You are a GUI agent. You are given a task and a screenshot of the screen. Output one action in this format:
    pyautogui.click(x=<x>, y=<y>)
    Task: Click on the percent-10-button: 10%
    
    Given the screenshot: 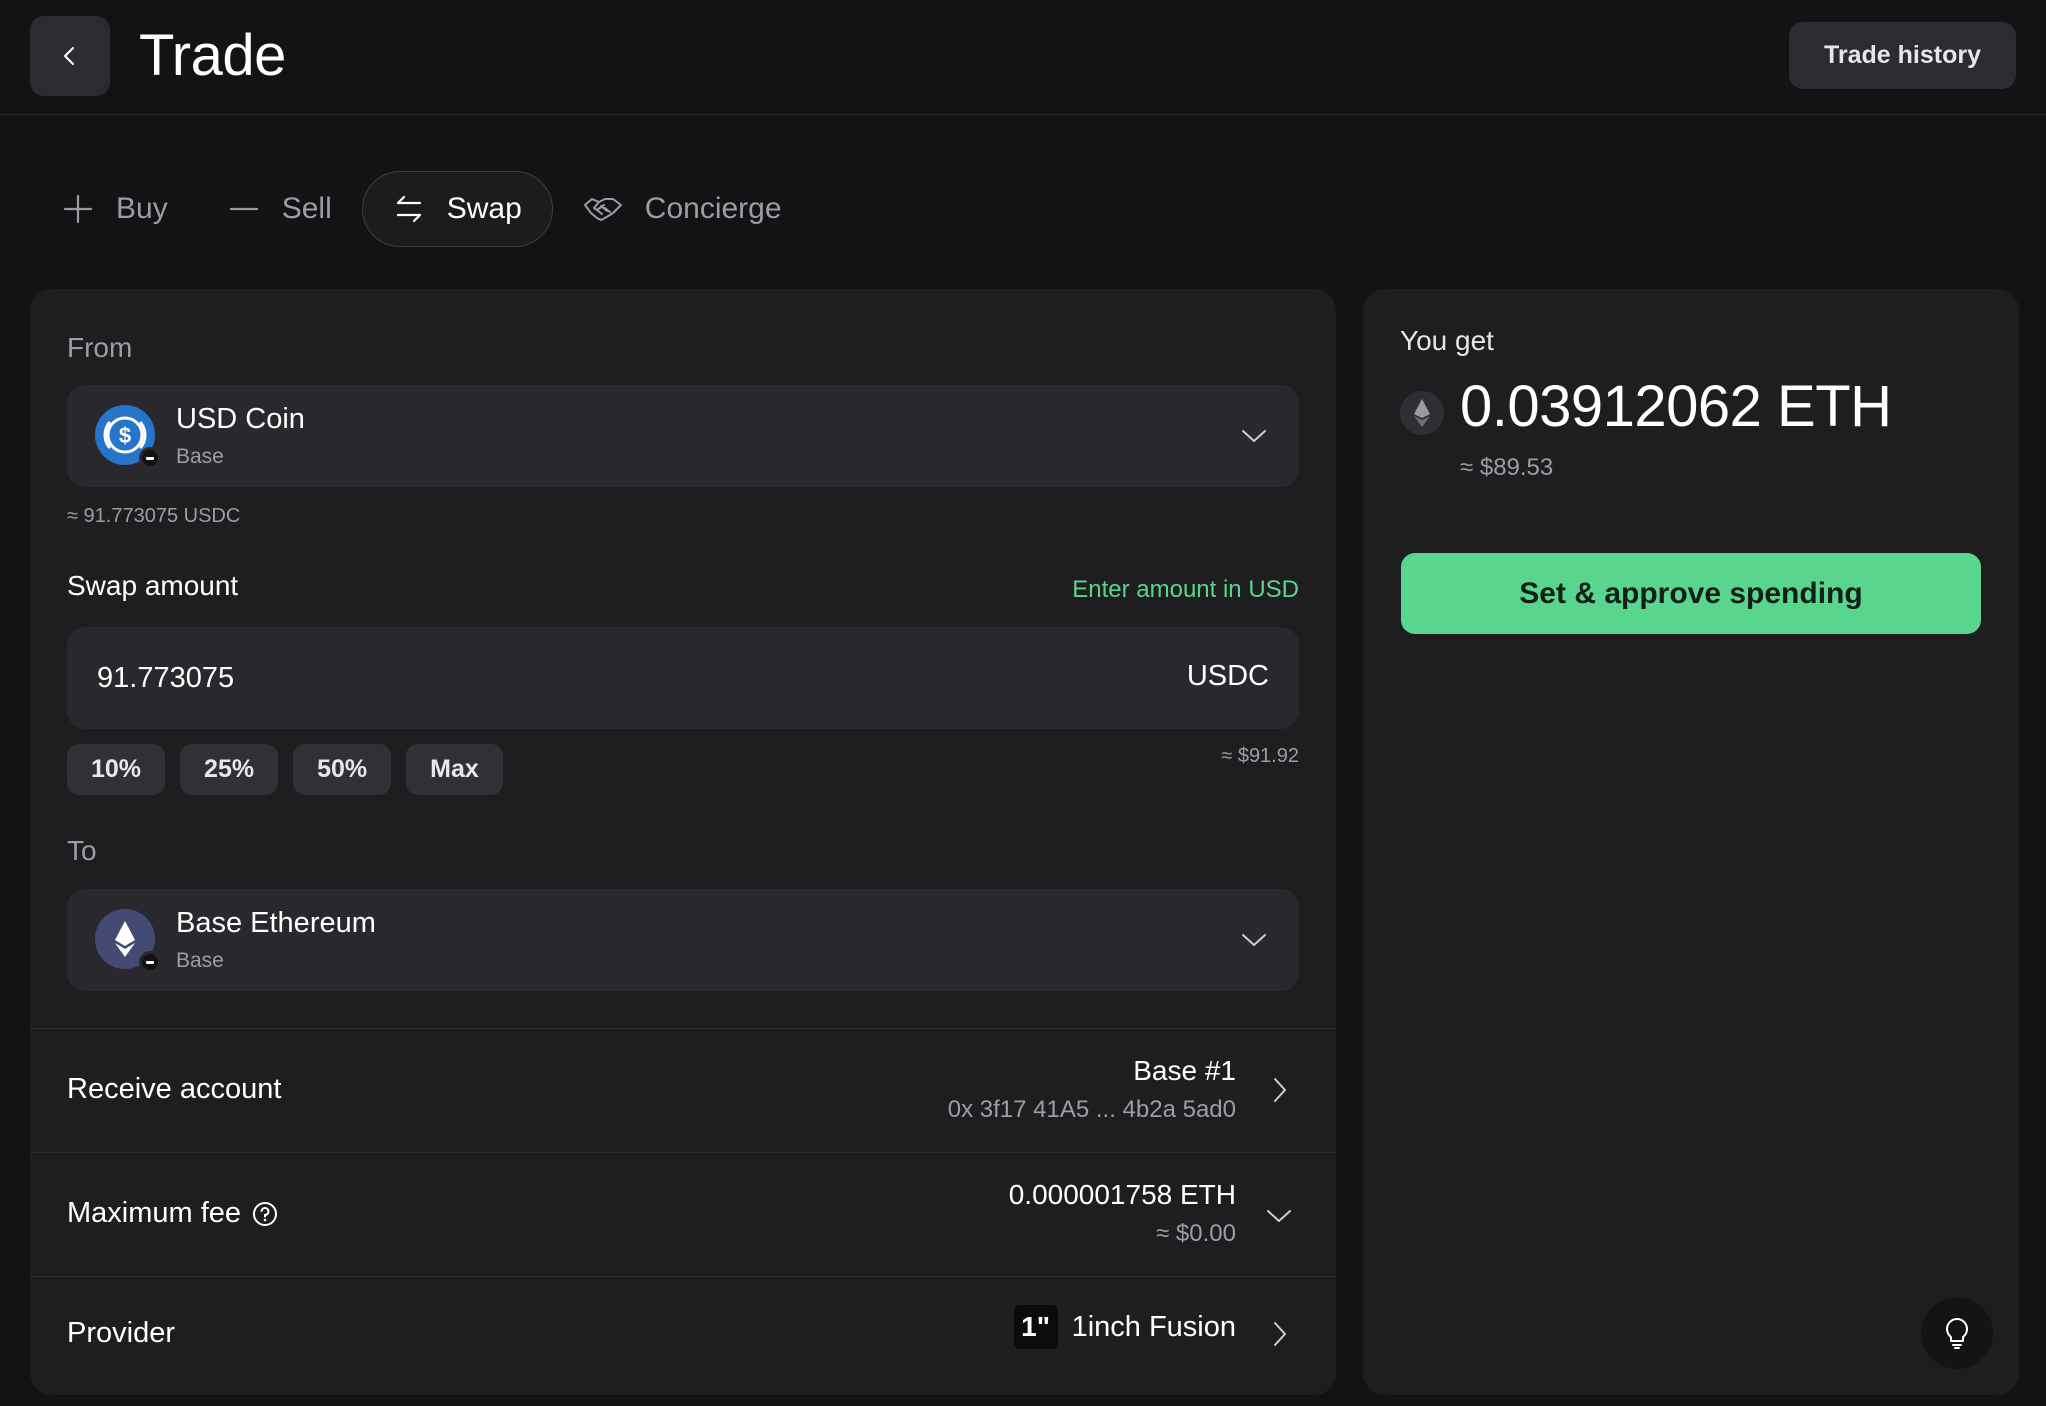 What is the action you would take?
    pyautogui.click(x=116, y=769)
    